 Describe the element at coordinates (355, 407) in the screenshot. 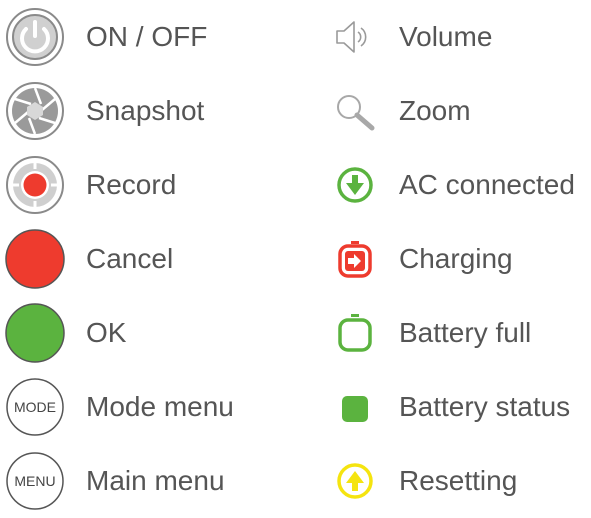

I see `battery-status-icon` at that location.